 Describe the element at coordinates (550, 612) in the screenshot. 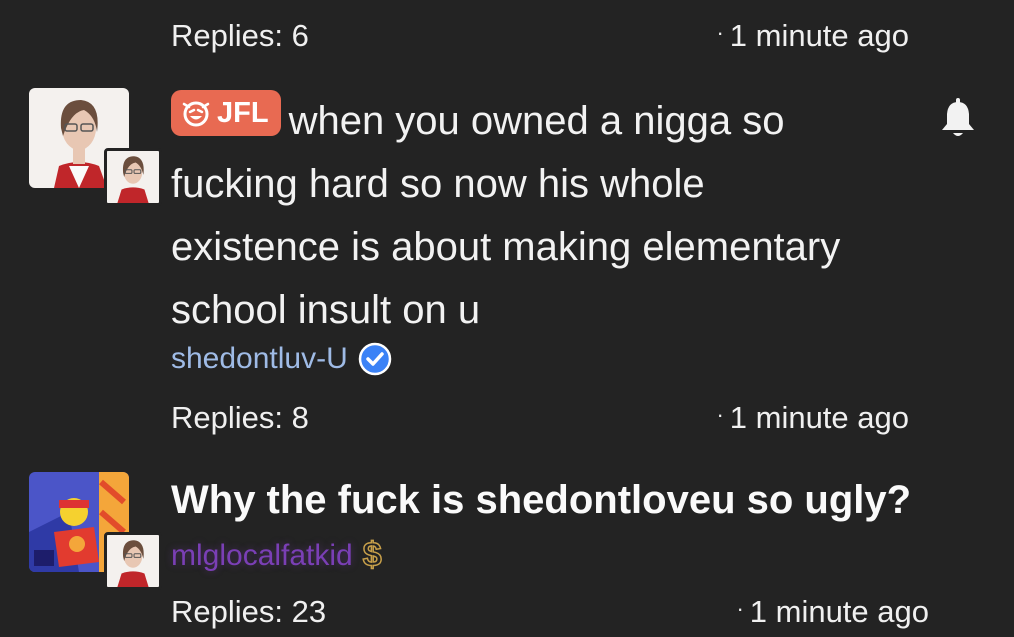

I see `post-meta: Replies: 23 1 minute ago` at that location.